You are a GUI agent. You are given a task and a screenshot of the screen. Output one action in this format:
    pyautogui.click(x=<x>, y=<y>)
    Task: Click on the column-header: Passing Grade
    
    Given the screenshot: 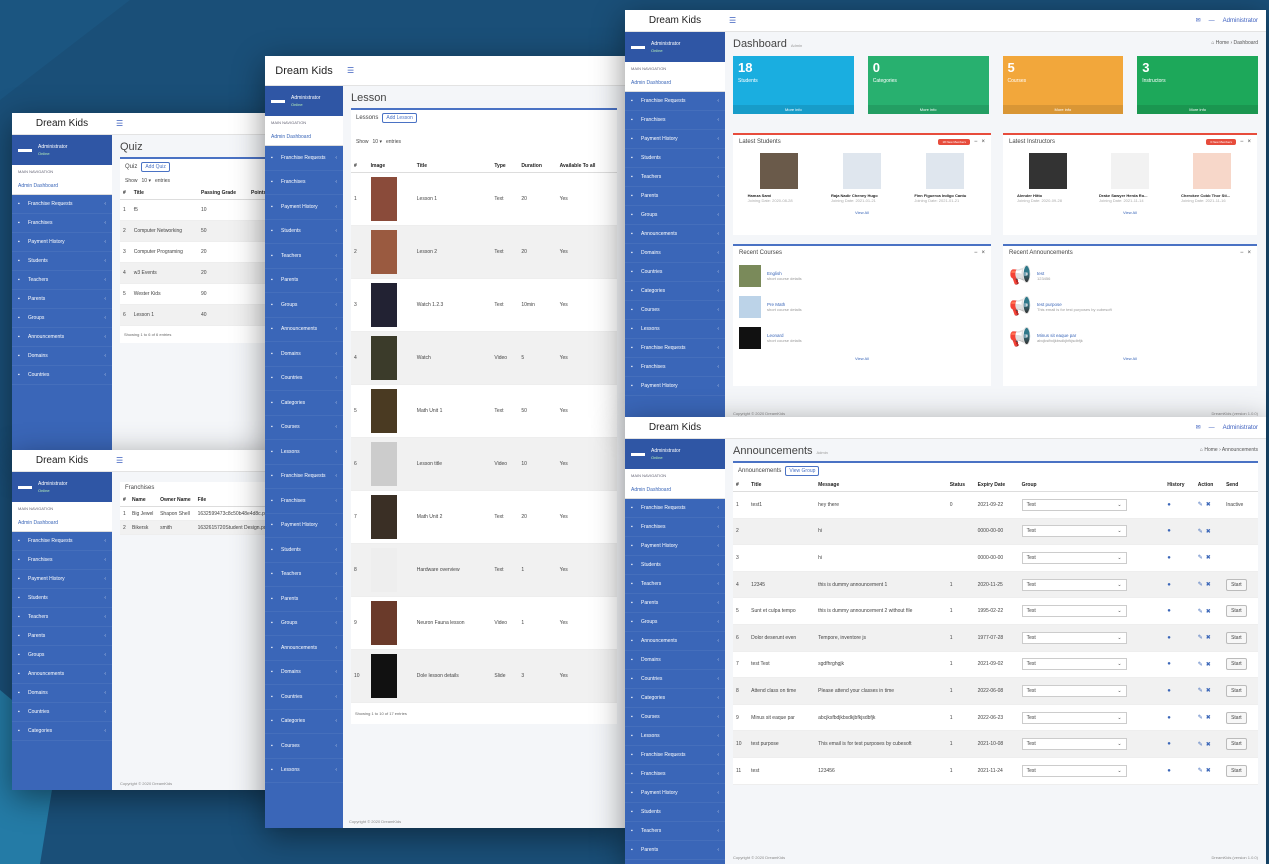 What is the action you would take?
    pyautogui.click(x=223, y=193)
    